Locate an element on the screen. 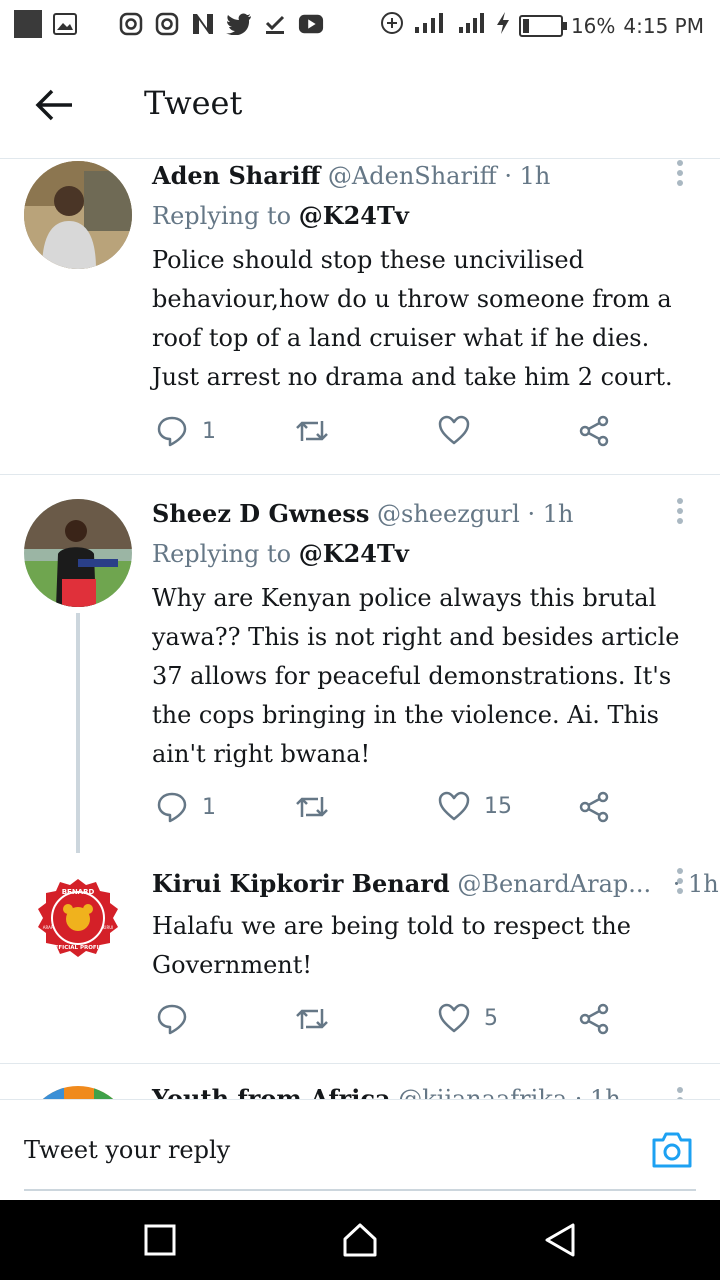 The height and width of the screenshot is (1280, 720). avatar-label-left: ARAP is located at coordinates (48, 927).